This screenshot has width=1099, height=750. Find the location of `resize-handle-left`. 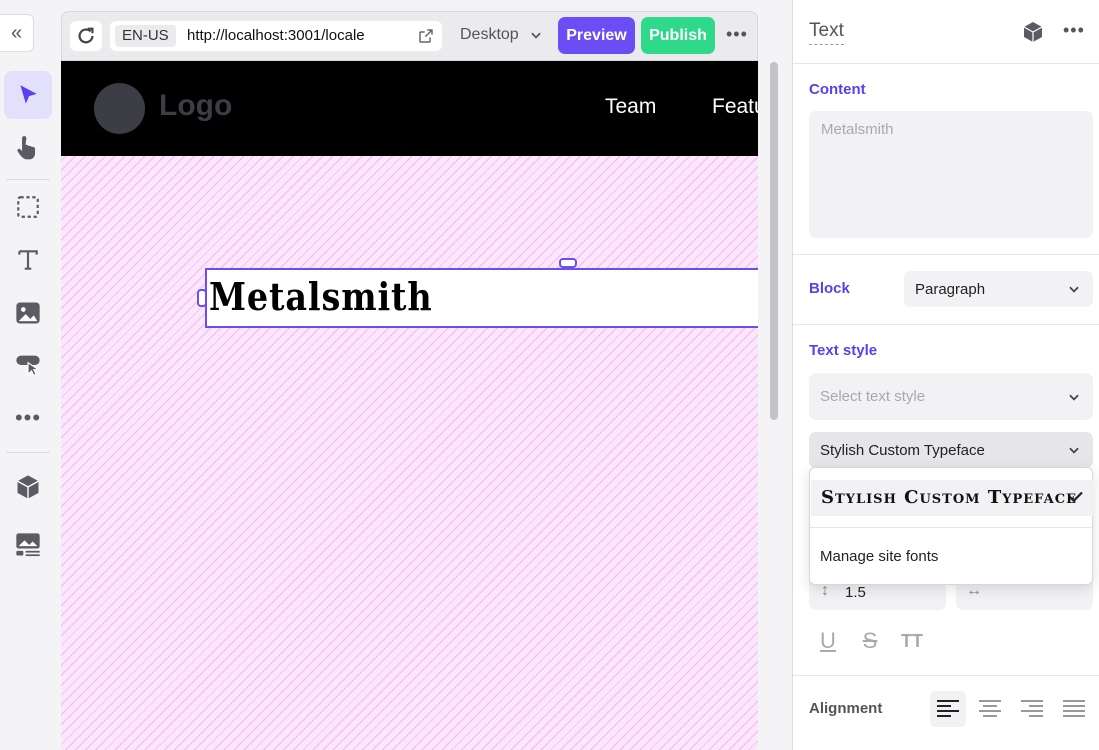

resize-handle-left is located at coordinates (202, 298).